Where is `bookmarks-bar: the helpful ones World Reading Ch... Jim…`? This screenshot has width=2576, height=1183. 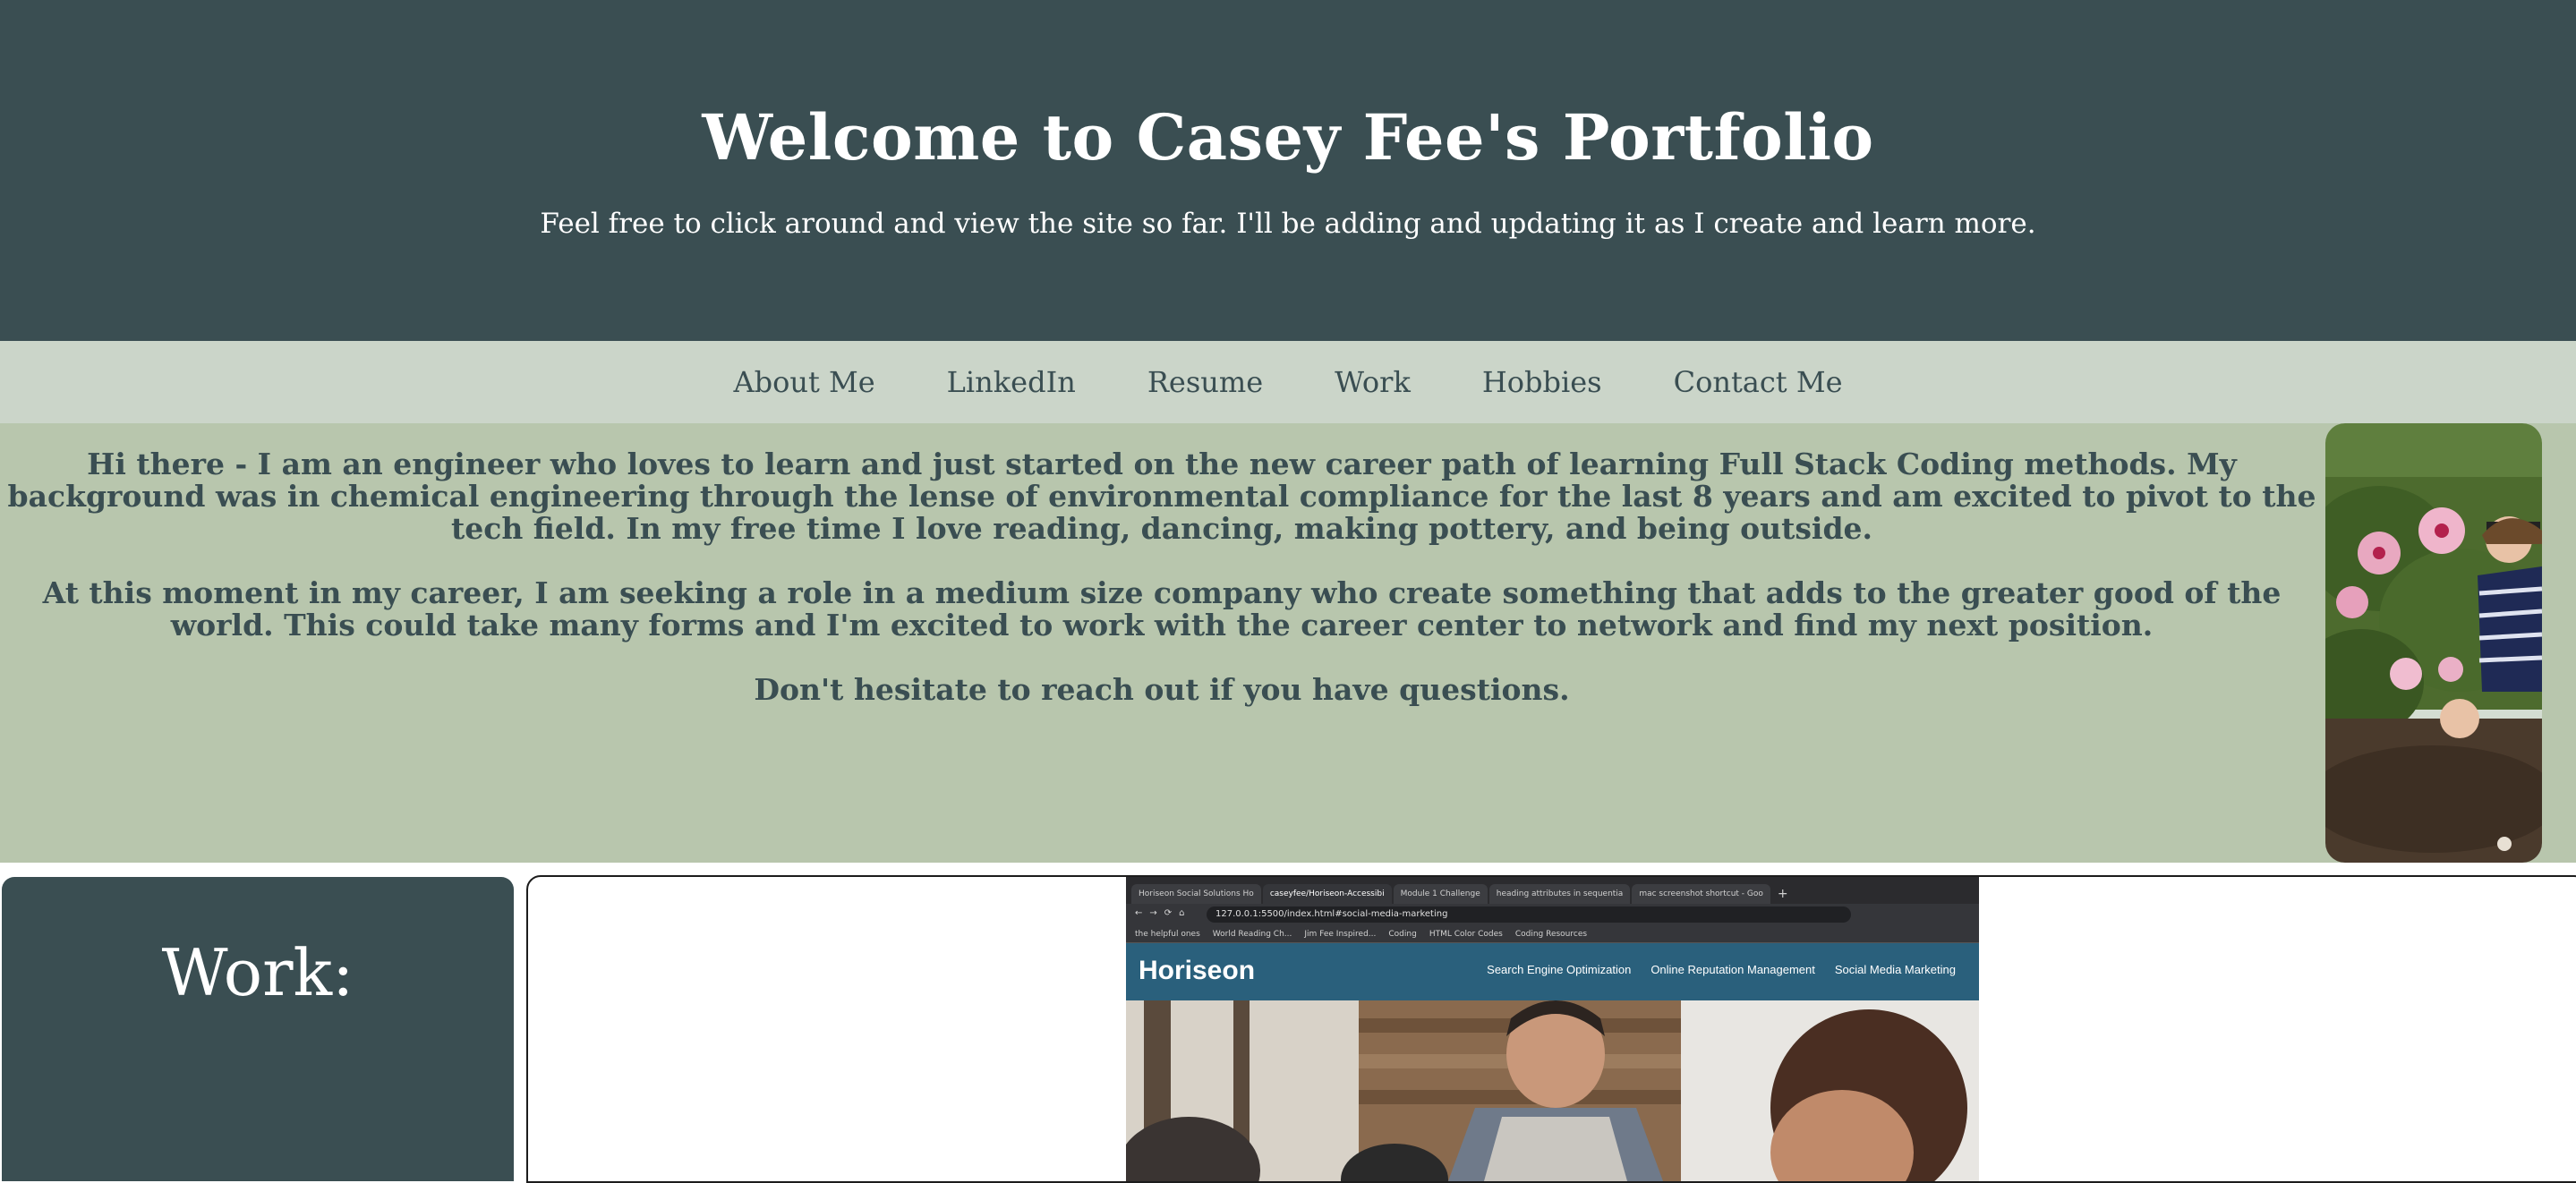
bookmarks-bar: the helpful ones World Reading Ch... Jim… is located at coordinates (1552, 934).